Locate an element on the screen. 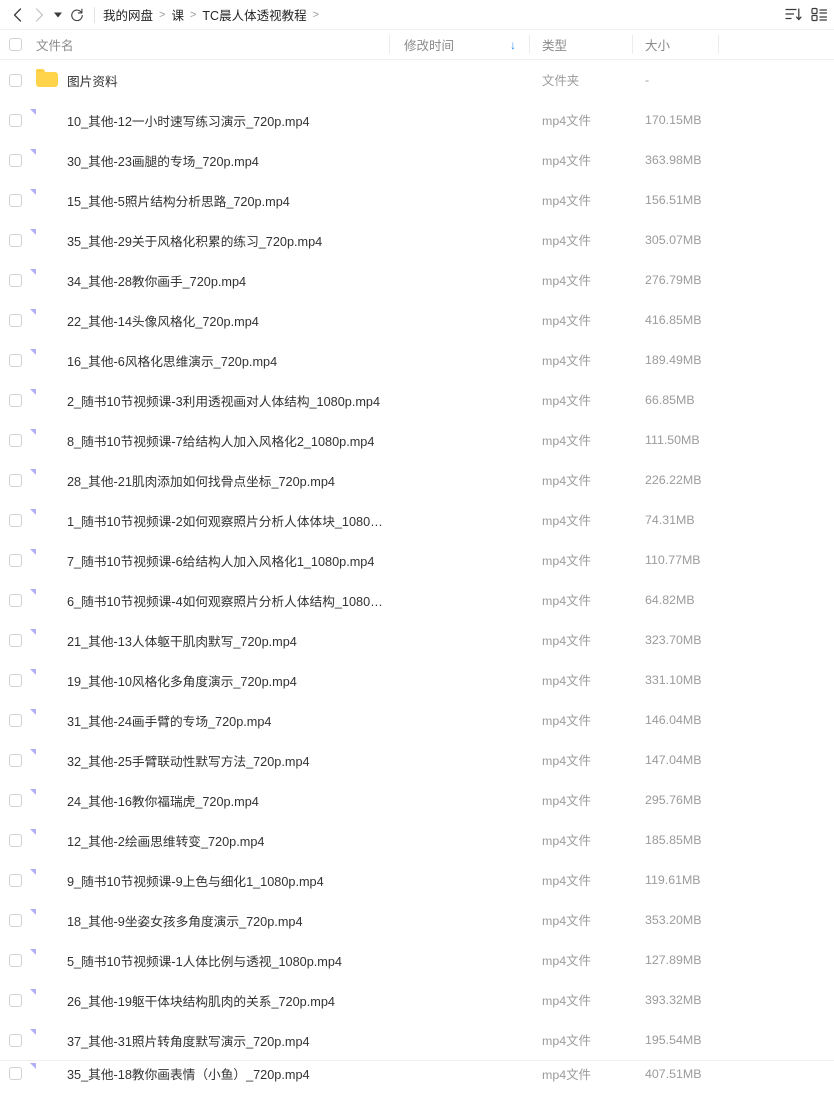  file-name-cell: 16_其他-6风格化思维演示_720p.mp4 is located at coordinates (208, 360).